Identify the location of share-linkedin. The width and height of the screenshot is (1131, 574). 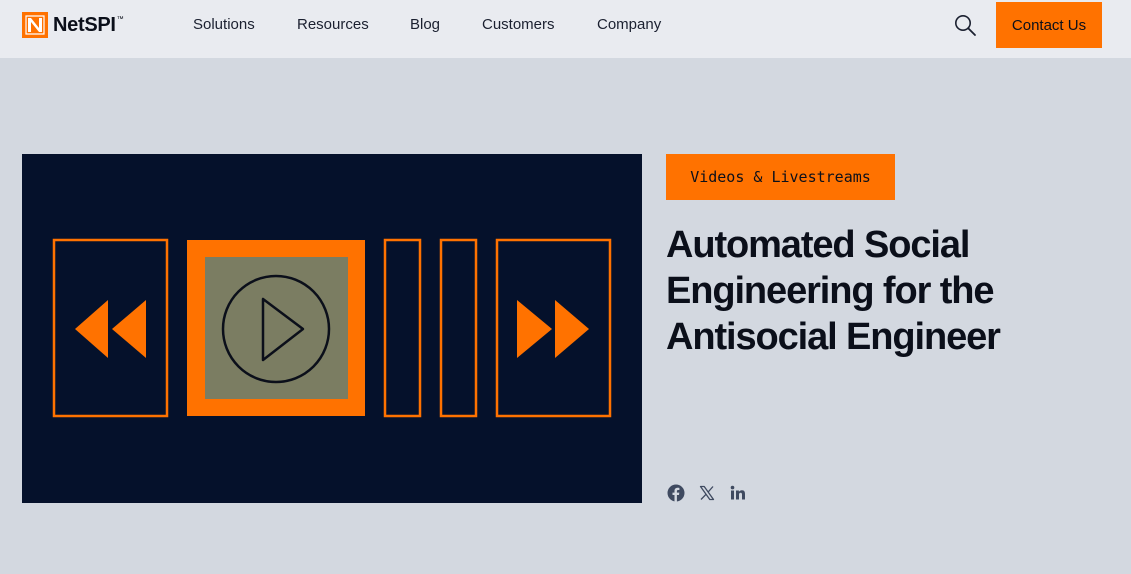
(738, 493).